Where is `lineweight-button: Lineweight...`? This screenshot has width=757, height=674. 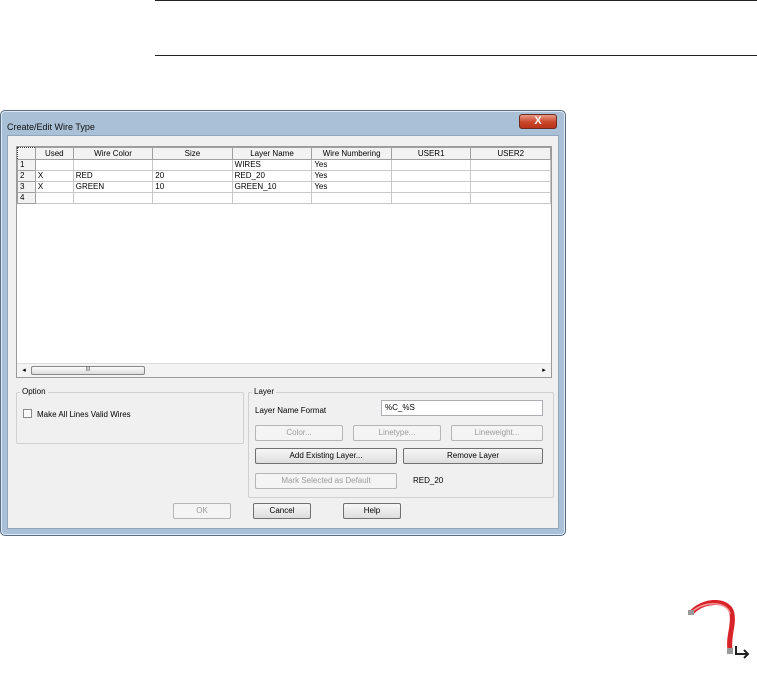 lineweight-button: Lineweight... is located at coordinates (497, 433).